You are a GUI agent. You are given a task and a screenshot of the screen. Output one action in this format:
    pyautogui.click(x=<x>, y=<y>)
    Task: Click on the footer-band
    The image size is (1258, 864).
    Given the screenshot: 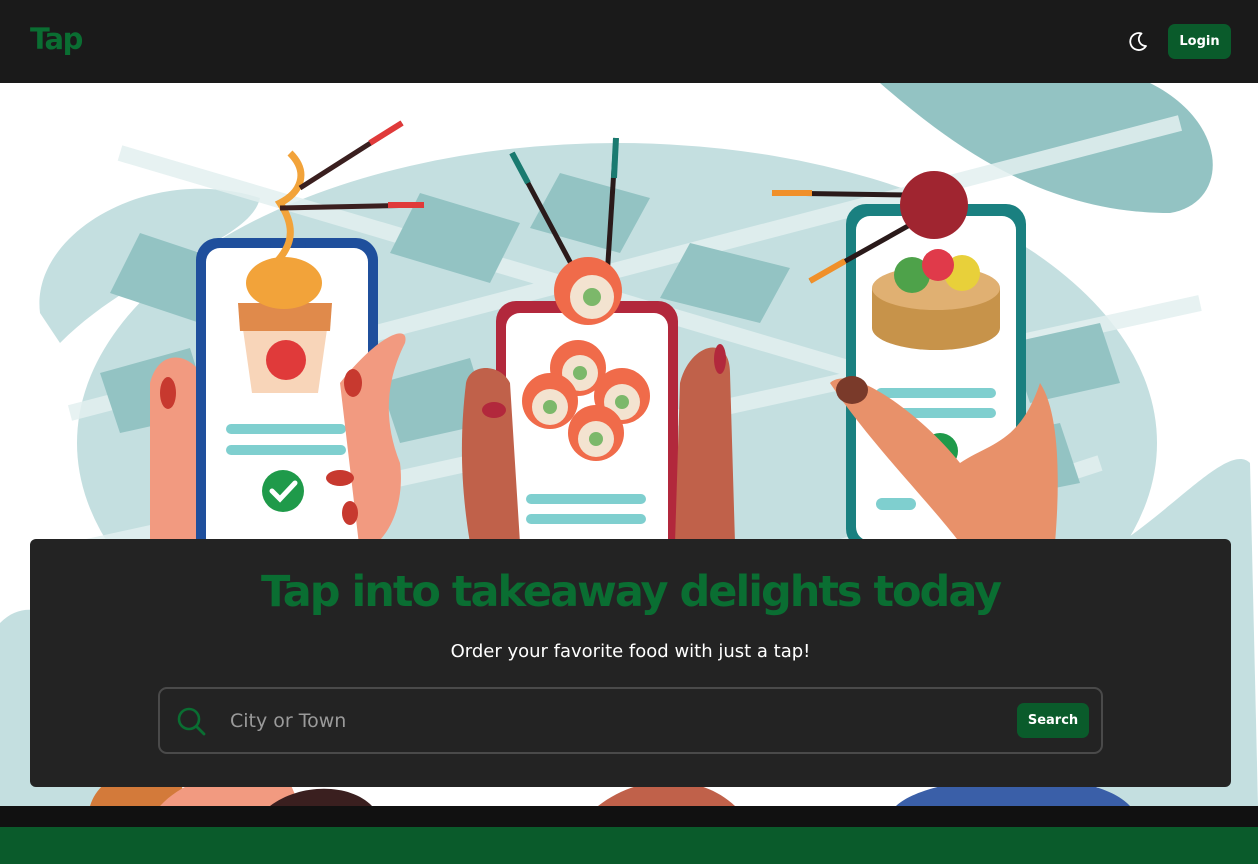 What is the action you would take?
    pyautogui.click(x=629, y=845)
    